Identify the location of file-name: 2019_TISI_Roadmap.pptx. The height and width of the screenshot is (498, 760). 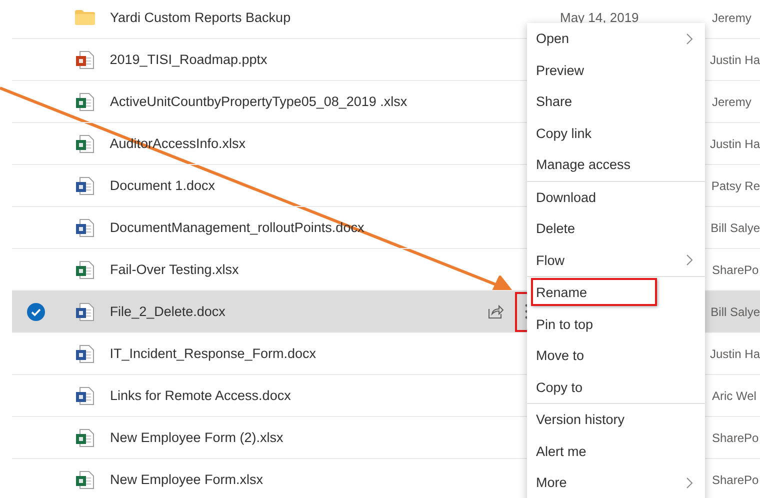
(289, 59).